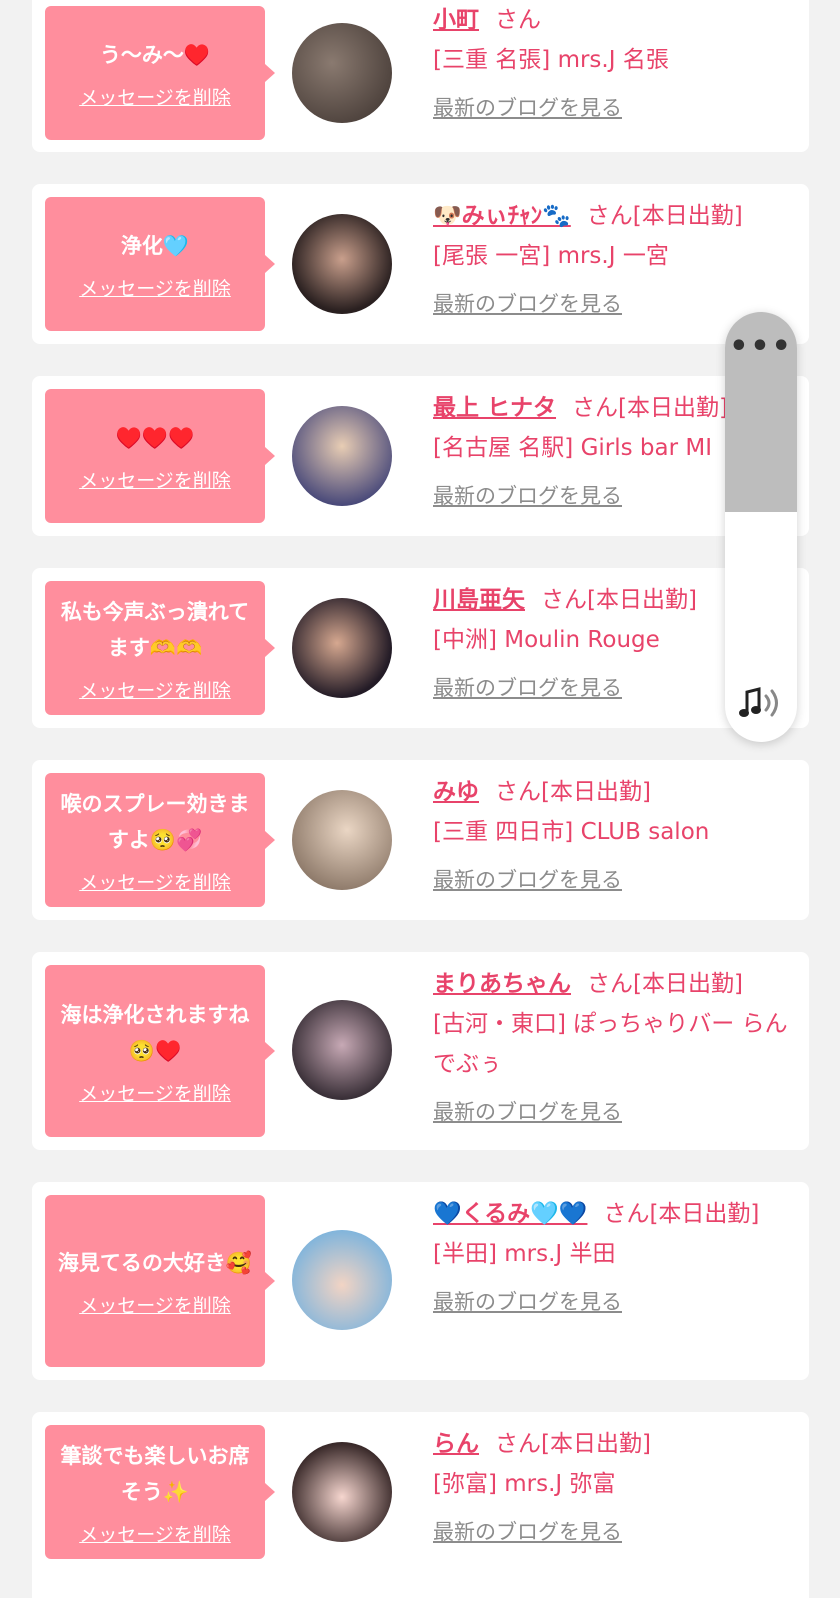 The width and height of the screenshot is (840, 1598). Describe the element at coordinates (524, 1254) in the screenshot. I see `shop-info: [半田] mrs.J 半田` at that location.